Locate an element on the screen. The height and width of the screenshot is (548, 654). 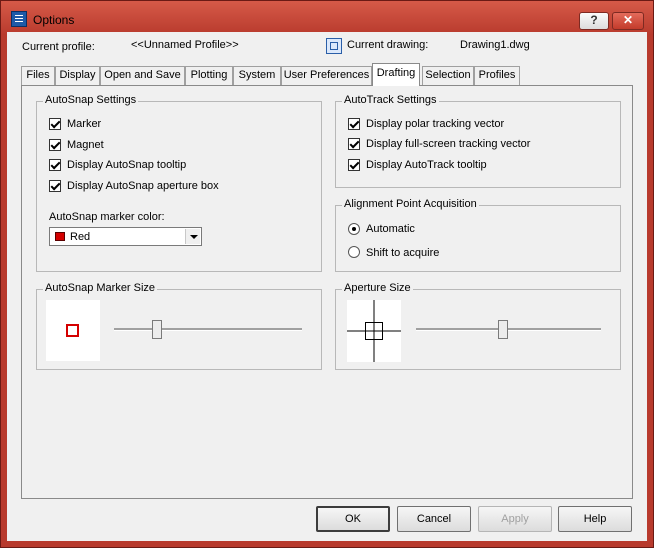
autotrack-settings-title: AutoTrack Settings is located at coordinates (390, 100).